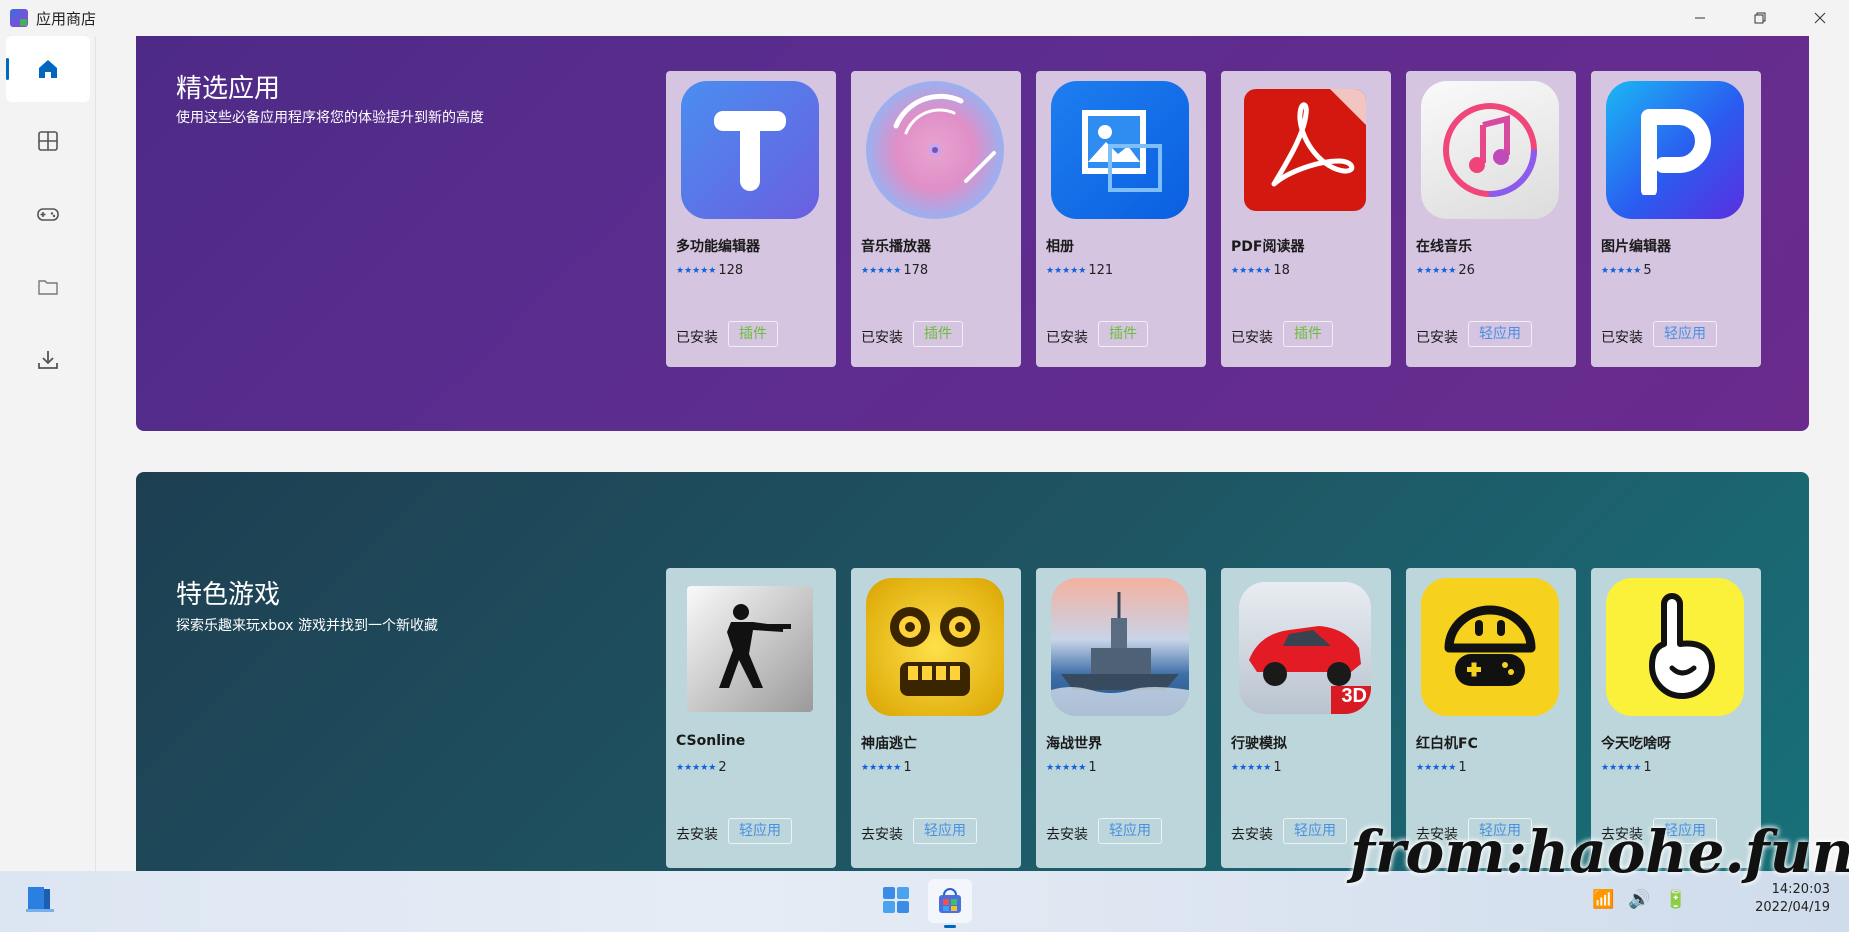 This screenshot has height=932, width=1849. I want to click on nav-home, so click(48, 69).